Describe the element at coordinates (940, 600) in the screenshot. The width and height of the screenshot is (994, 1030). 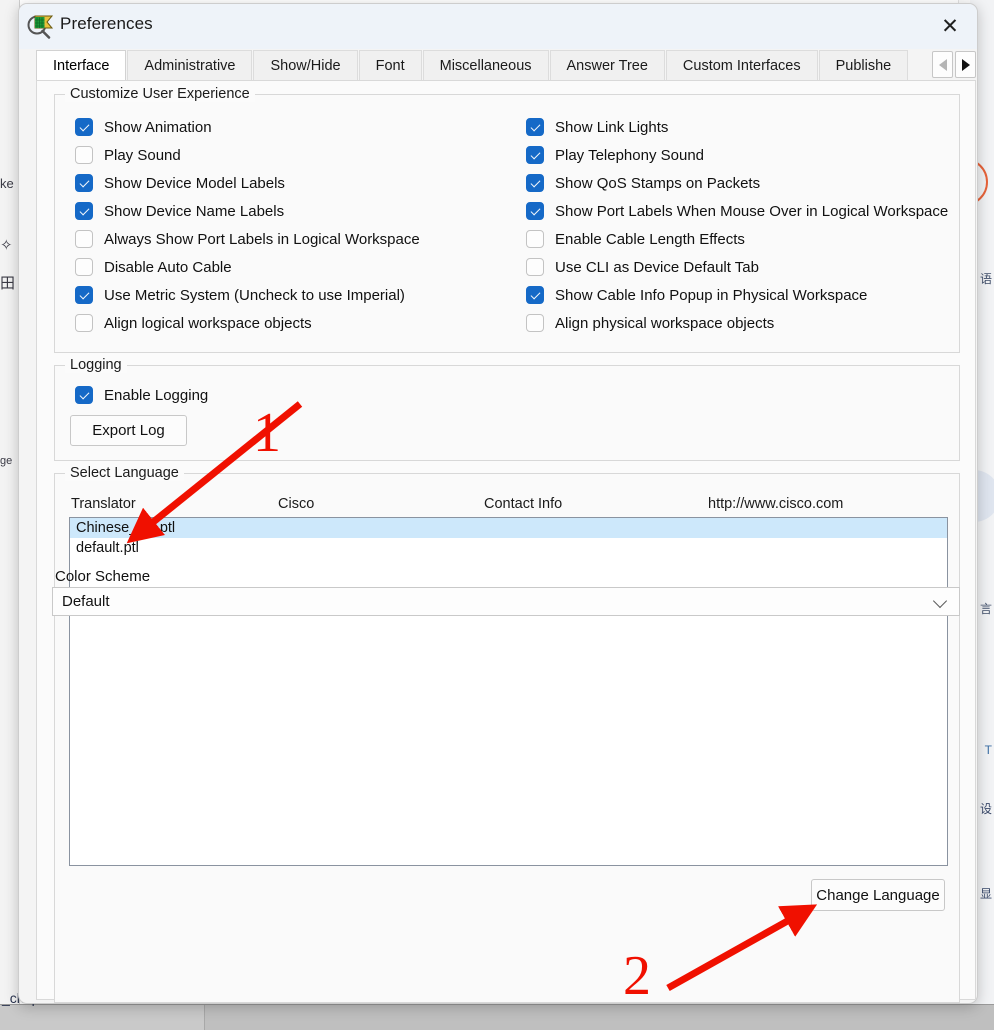
I see `chevron-down-icon` at that location.